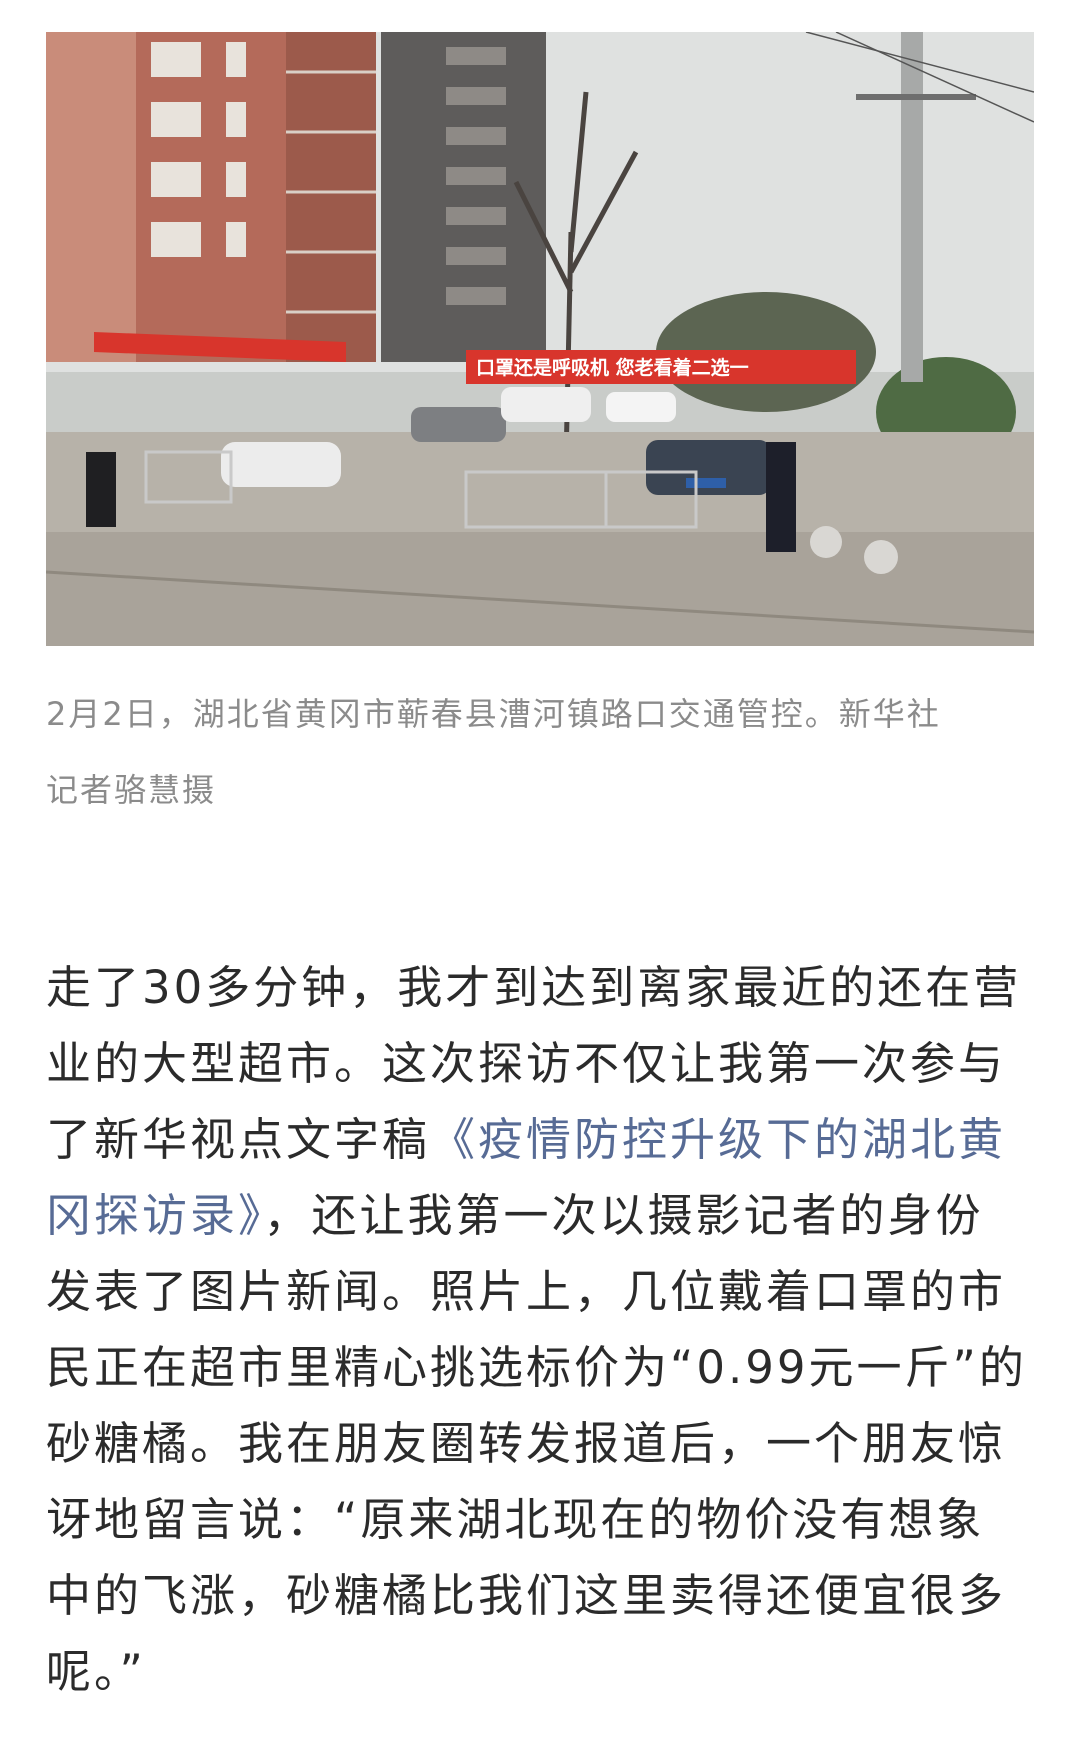  Describe the element at coordinates (612, 367) in the screenshot. I see `banner-text: 口罩还是呼吸机 您老看着二选一` at that location.